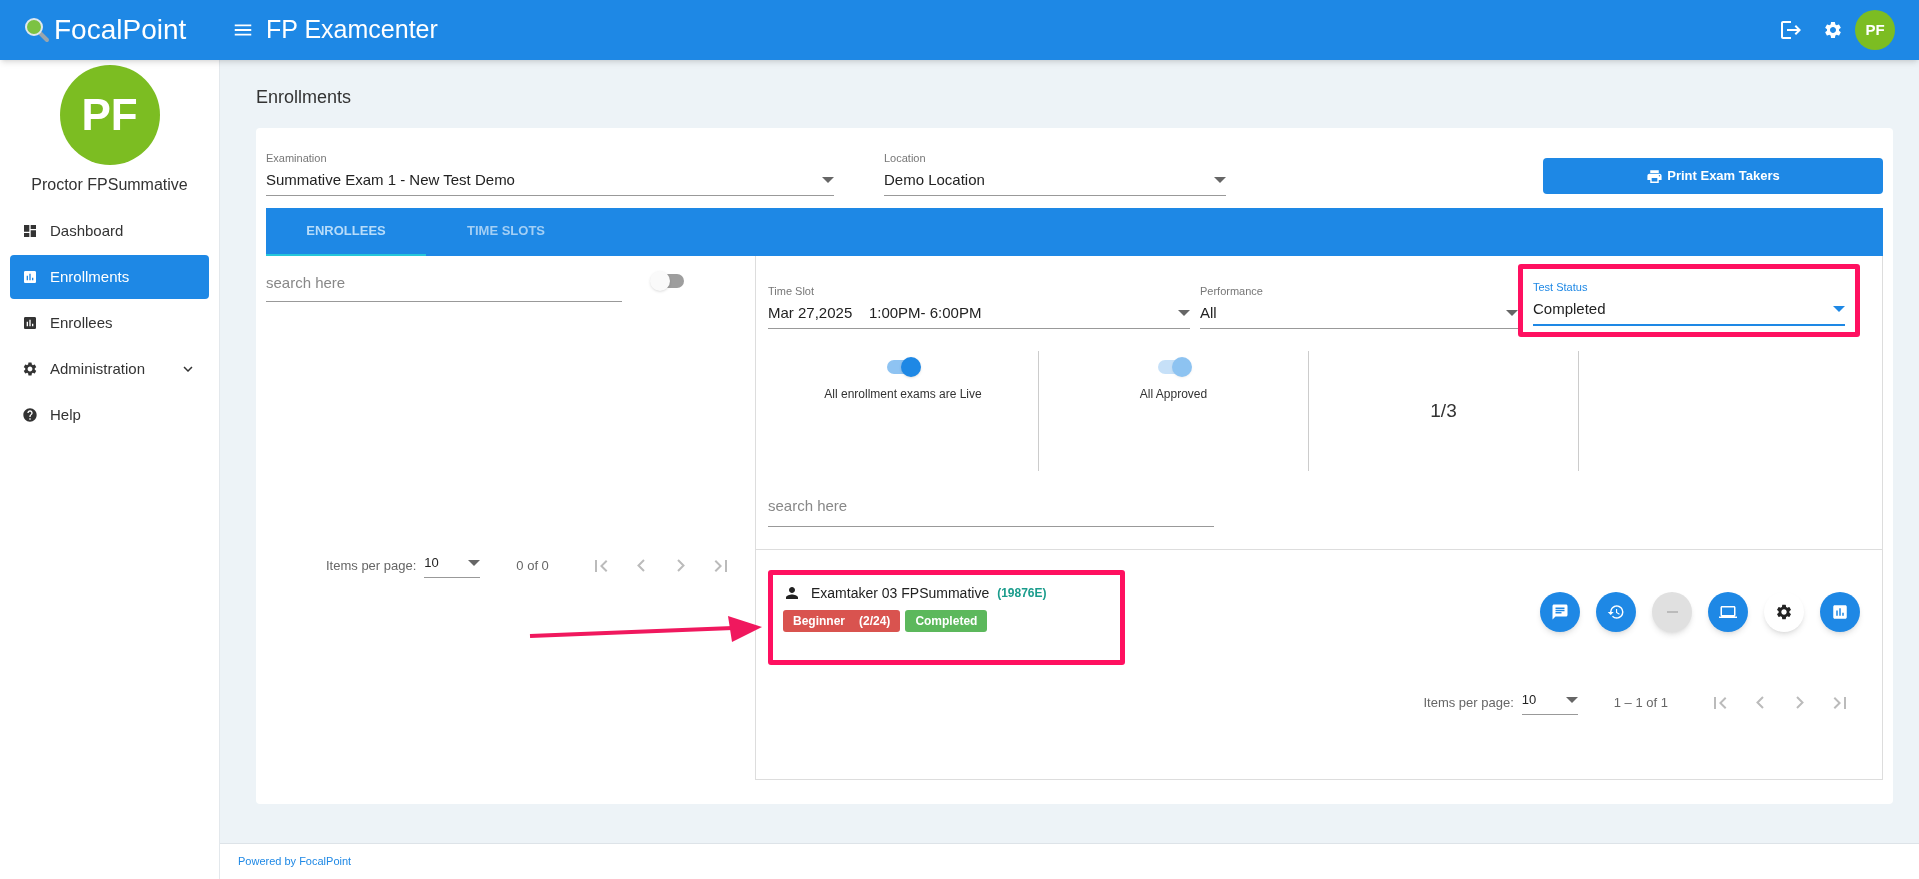 This screenshot has height=879, width=1919. What do you see at coordinates (352, 30) in the screenshot?
I see `app-title: FP Examcenter` at bounding box center [352, 30].